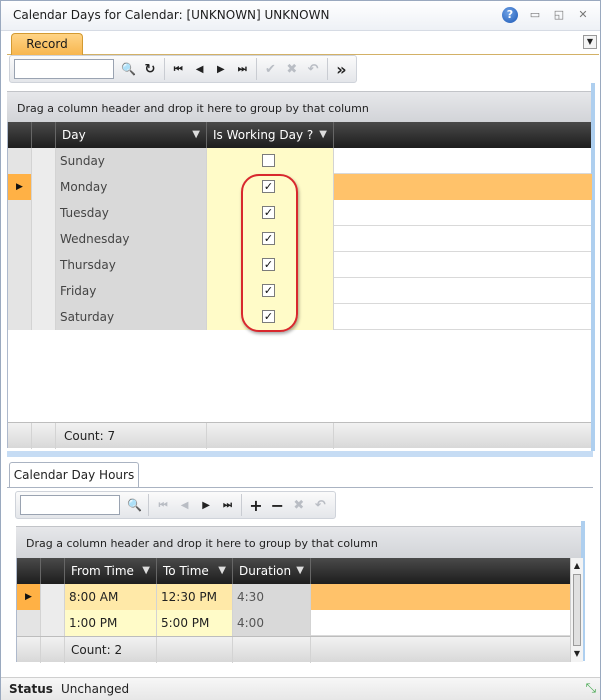  What do you see at coordinates (590, 42) in the screenshot?
I see `tab-menu-chevron-down-icon: ▼` at bounding box center [590, 42].